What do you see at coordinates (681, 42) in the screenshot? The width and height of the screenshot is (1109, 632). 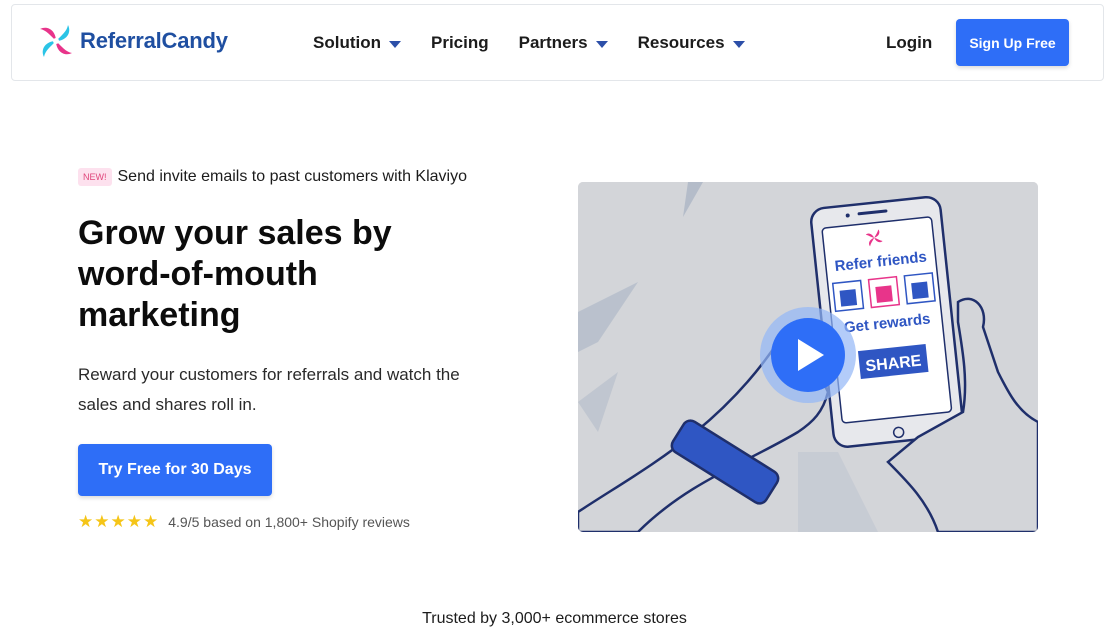 I see `nav-item-label: Resources` at bounding box center [681, 42].